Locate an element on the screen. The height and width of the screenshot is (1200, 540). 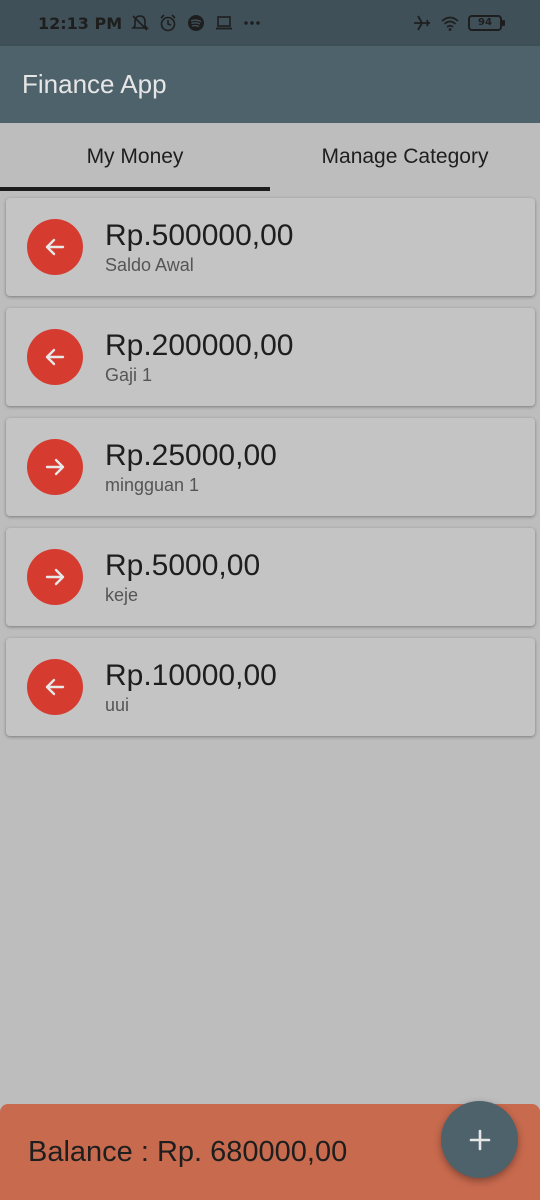
add-transaction-button is located at coordinates (479, 1139).